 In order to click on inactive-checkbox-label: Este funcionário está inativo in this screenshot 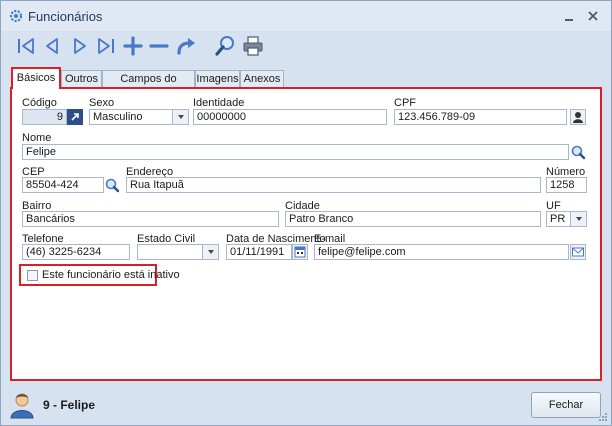, I will do `click(111, 275)`.